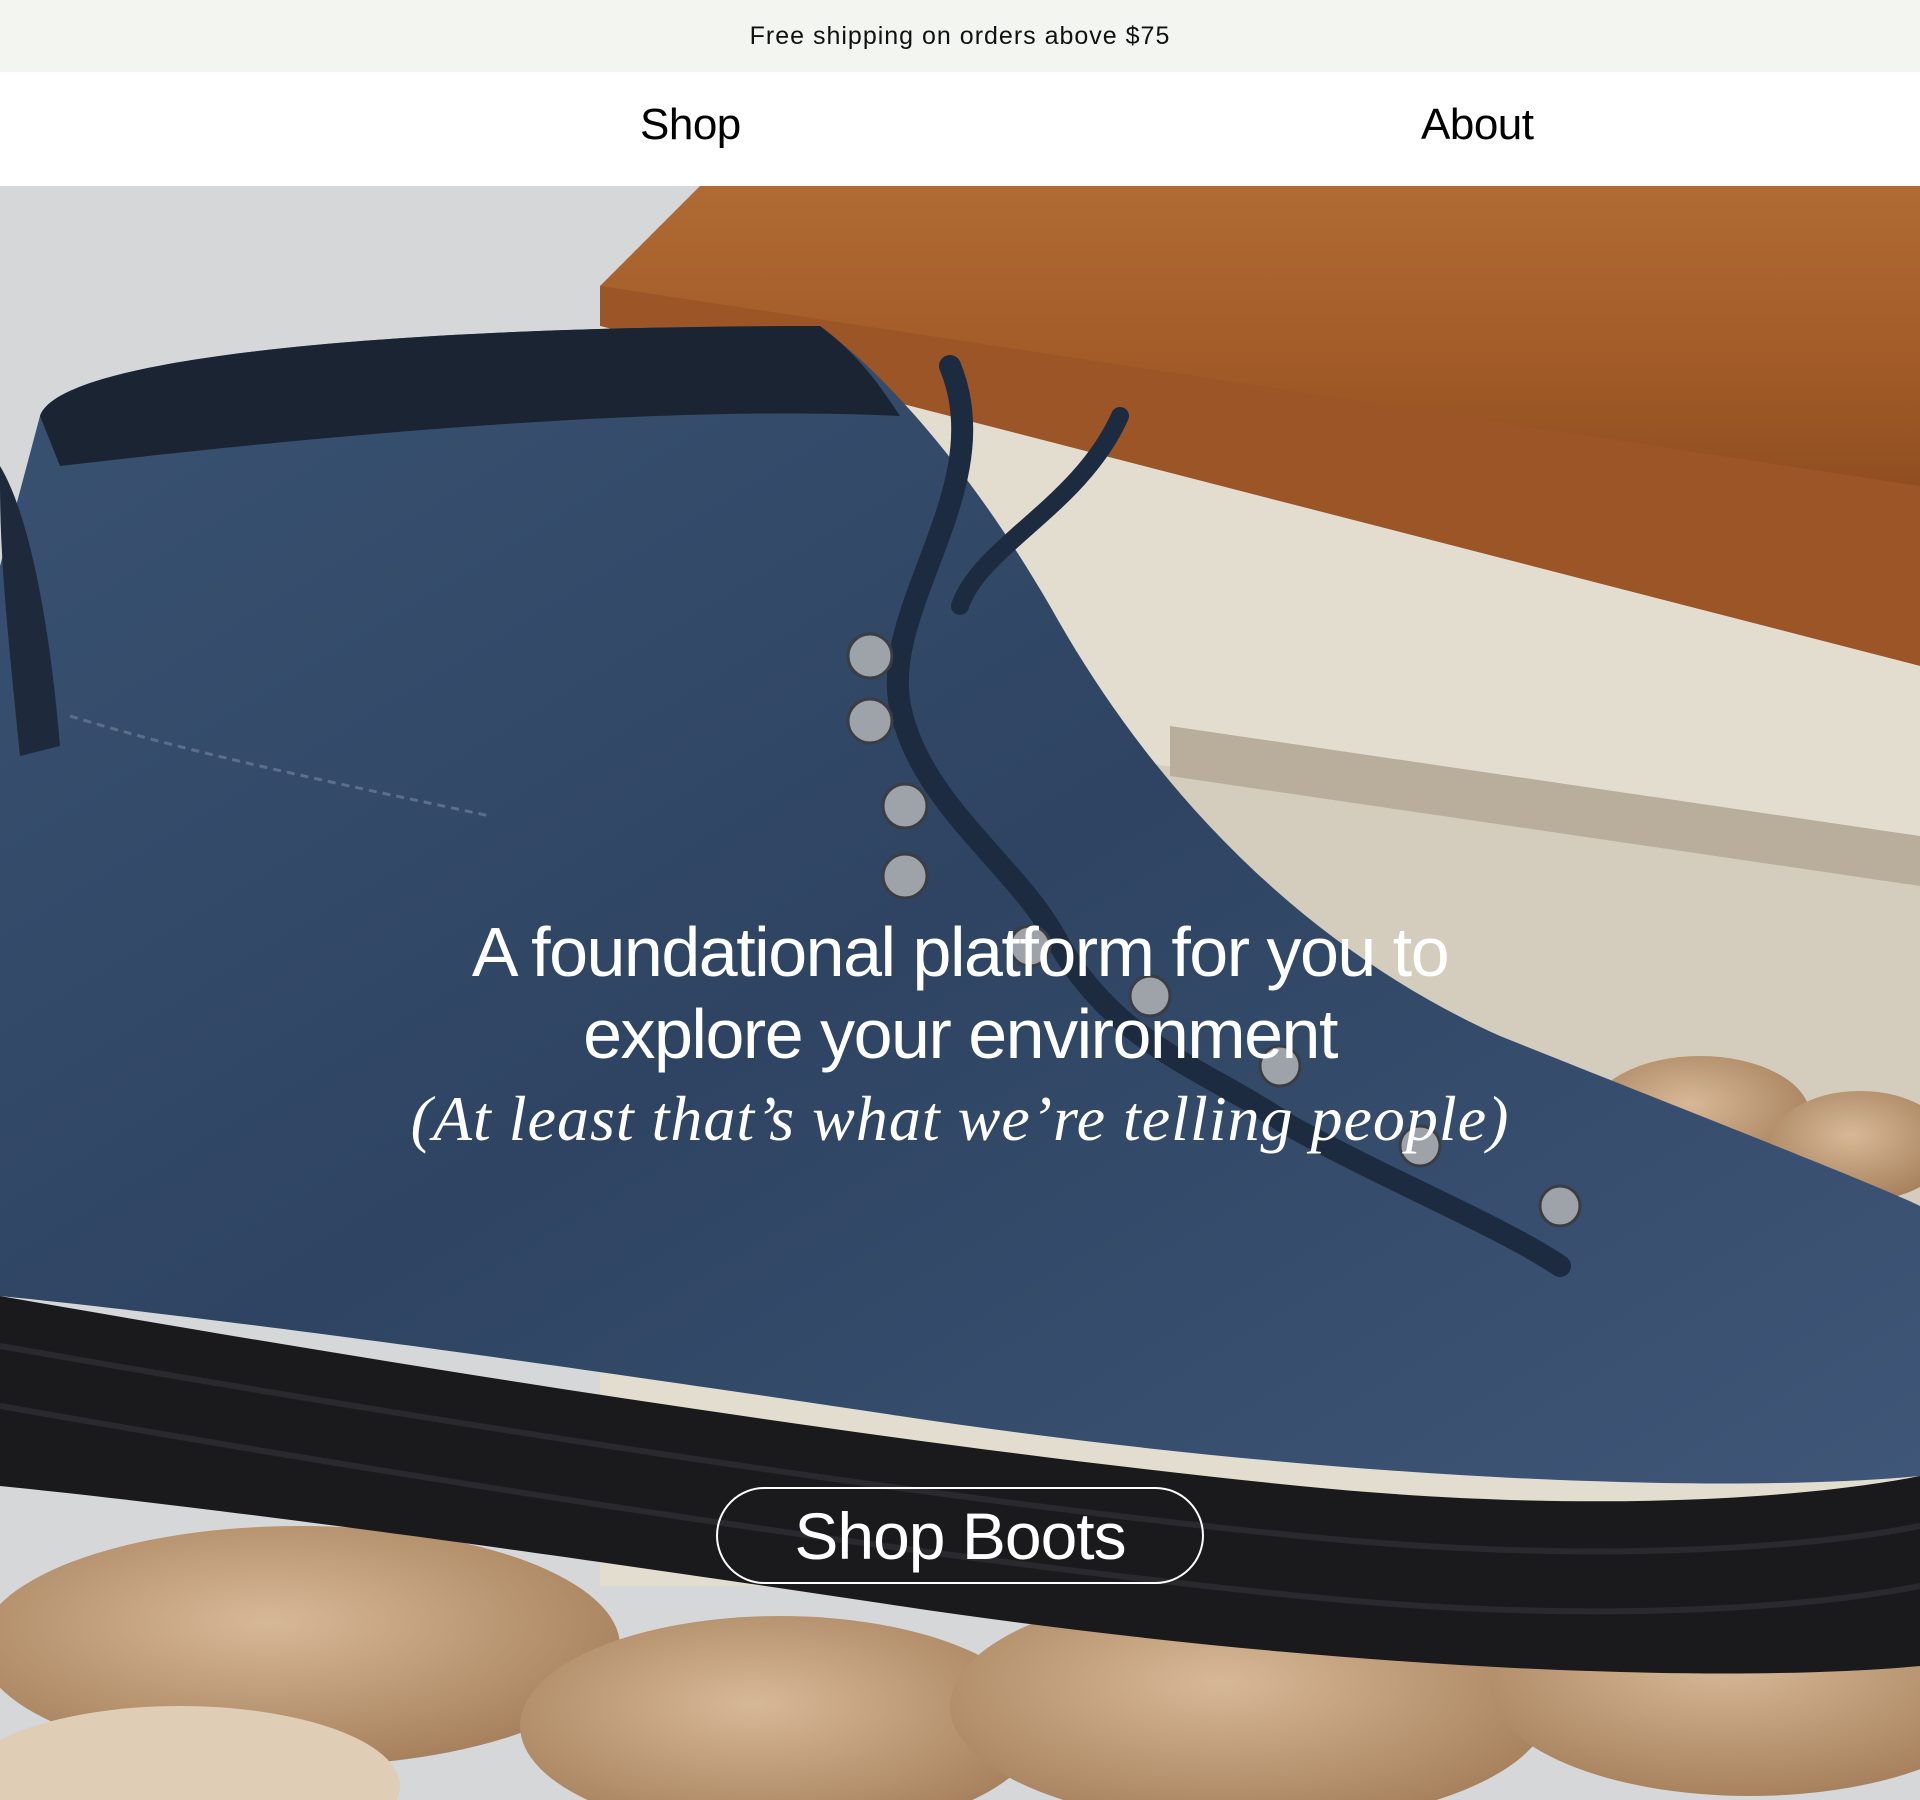 The image size is (1920, 1800). What do you see at coordinates (690, 125) in the screenshot?
I see `nav-shop-link: Shop` at bounding box center [690, 125].